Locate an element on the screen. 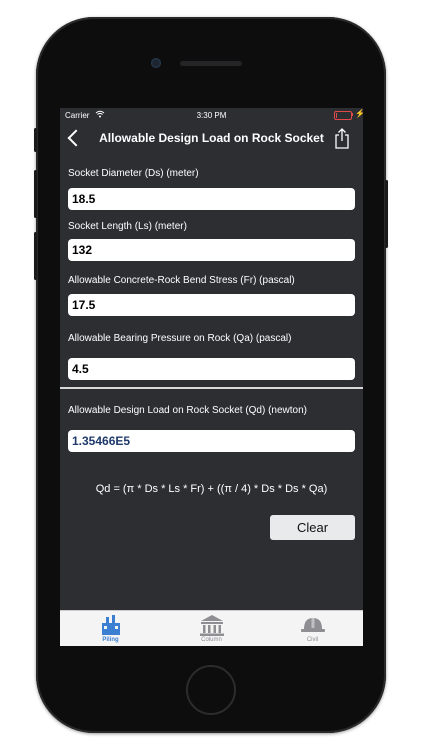 The image size is (422, 750). design-load-result is located at coordinates (211, 441).